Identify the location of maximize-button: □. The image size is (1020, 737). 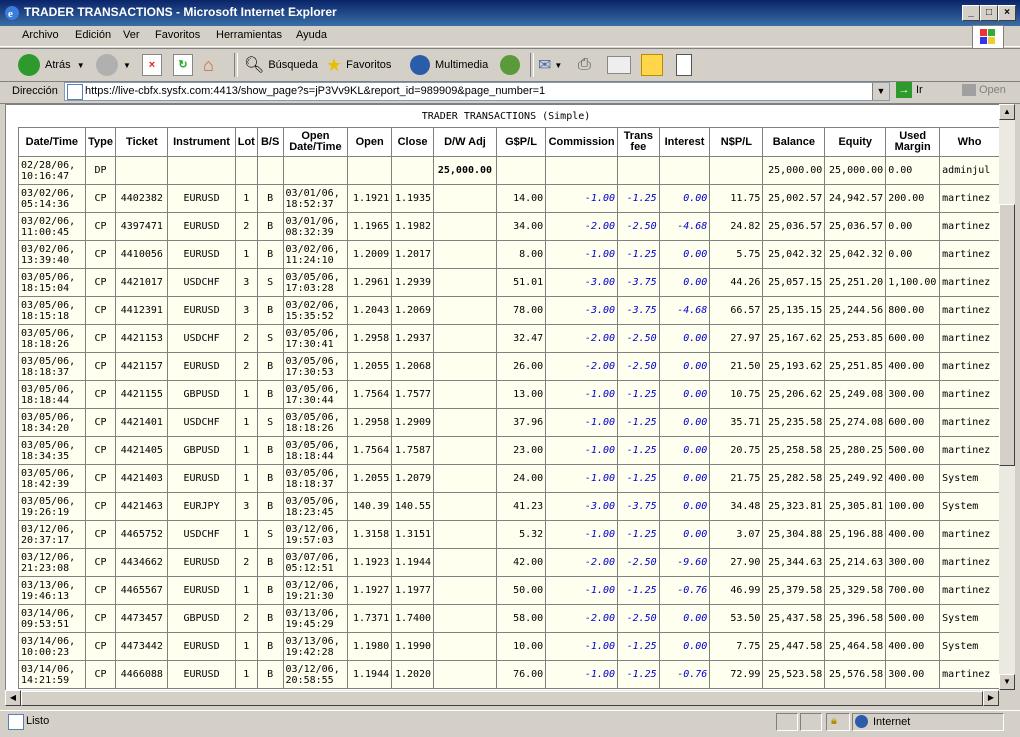
(989, 13).